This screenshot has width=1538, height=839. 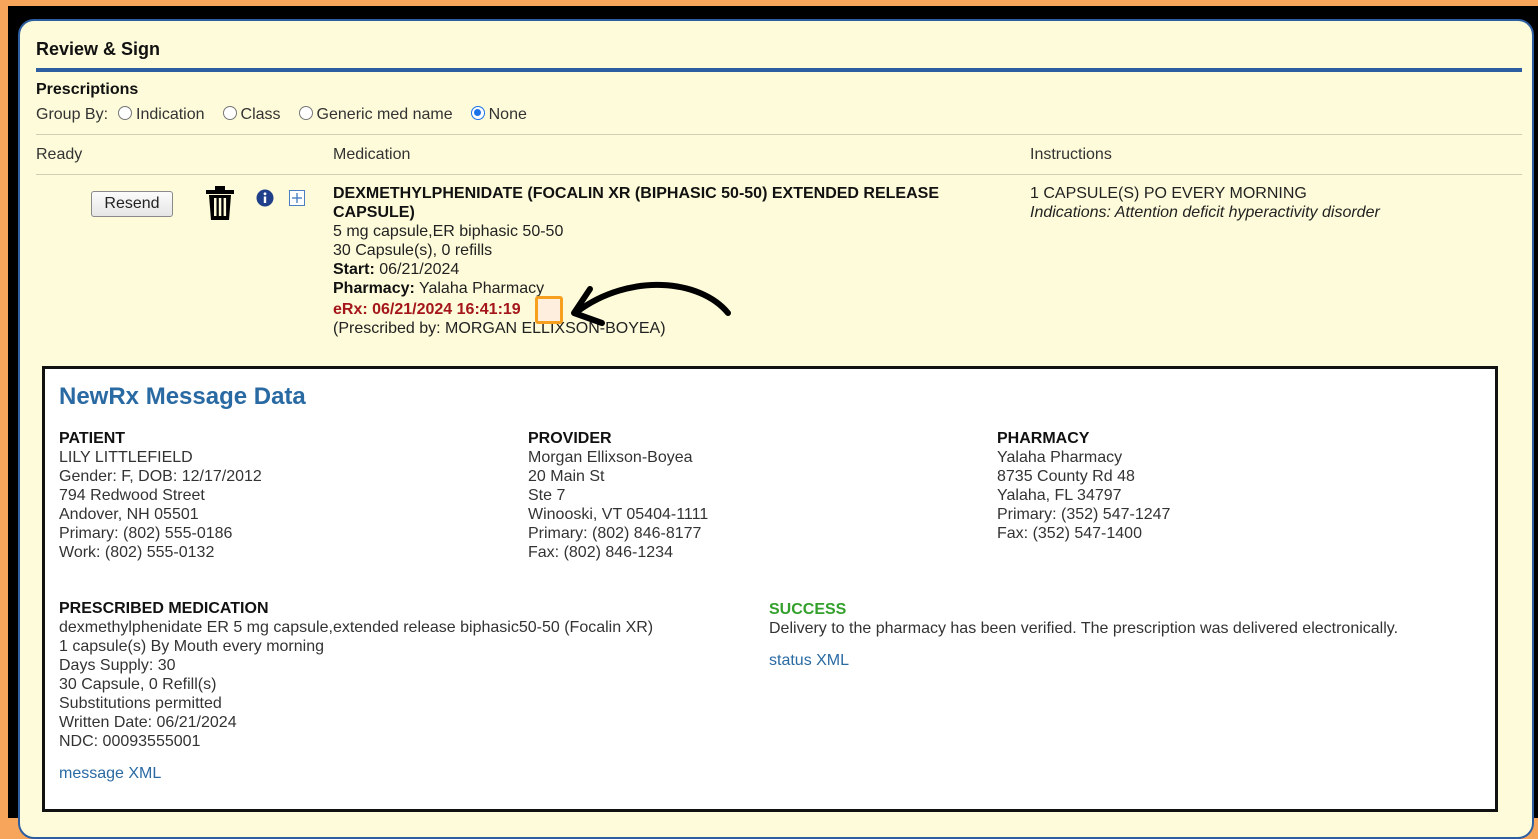 I want to click on col-header-medication: Medication, so click(x=372, y=154).